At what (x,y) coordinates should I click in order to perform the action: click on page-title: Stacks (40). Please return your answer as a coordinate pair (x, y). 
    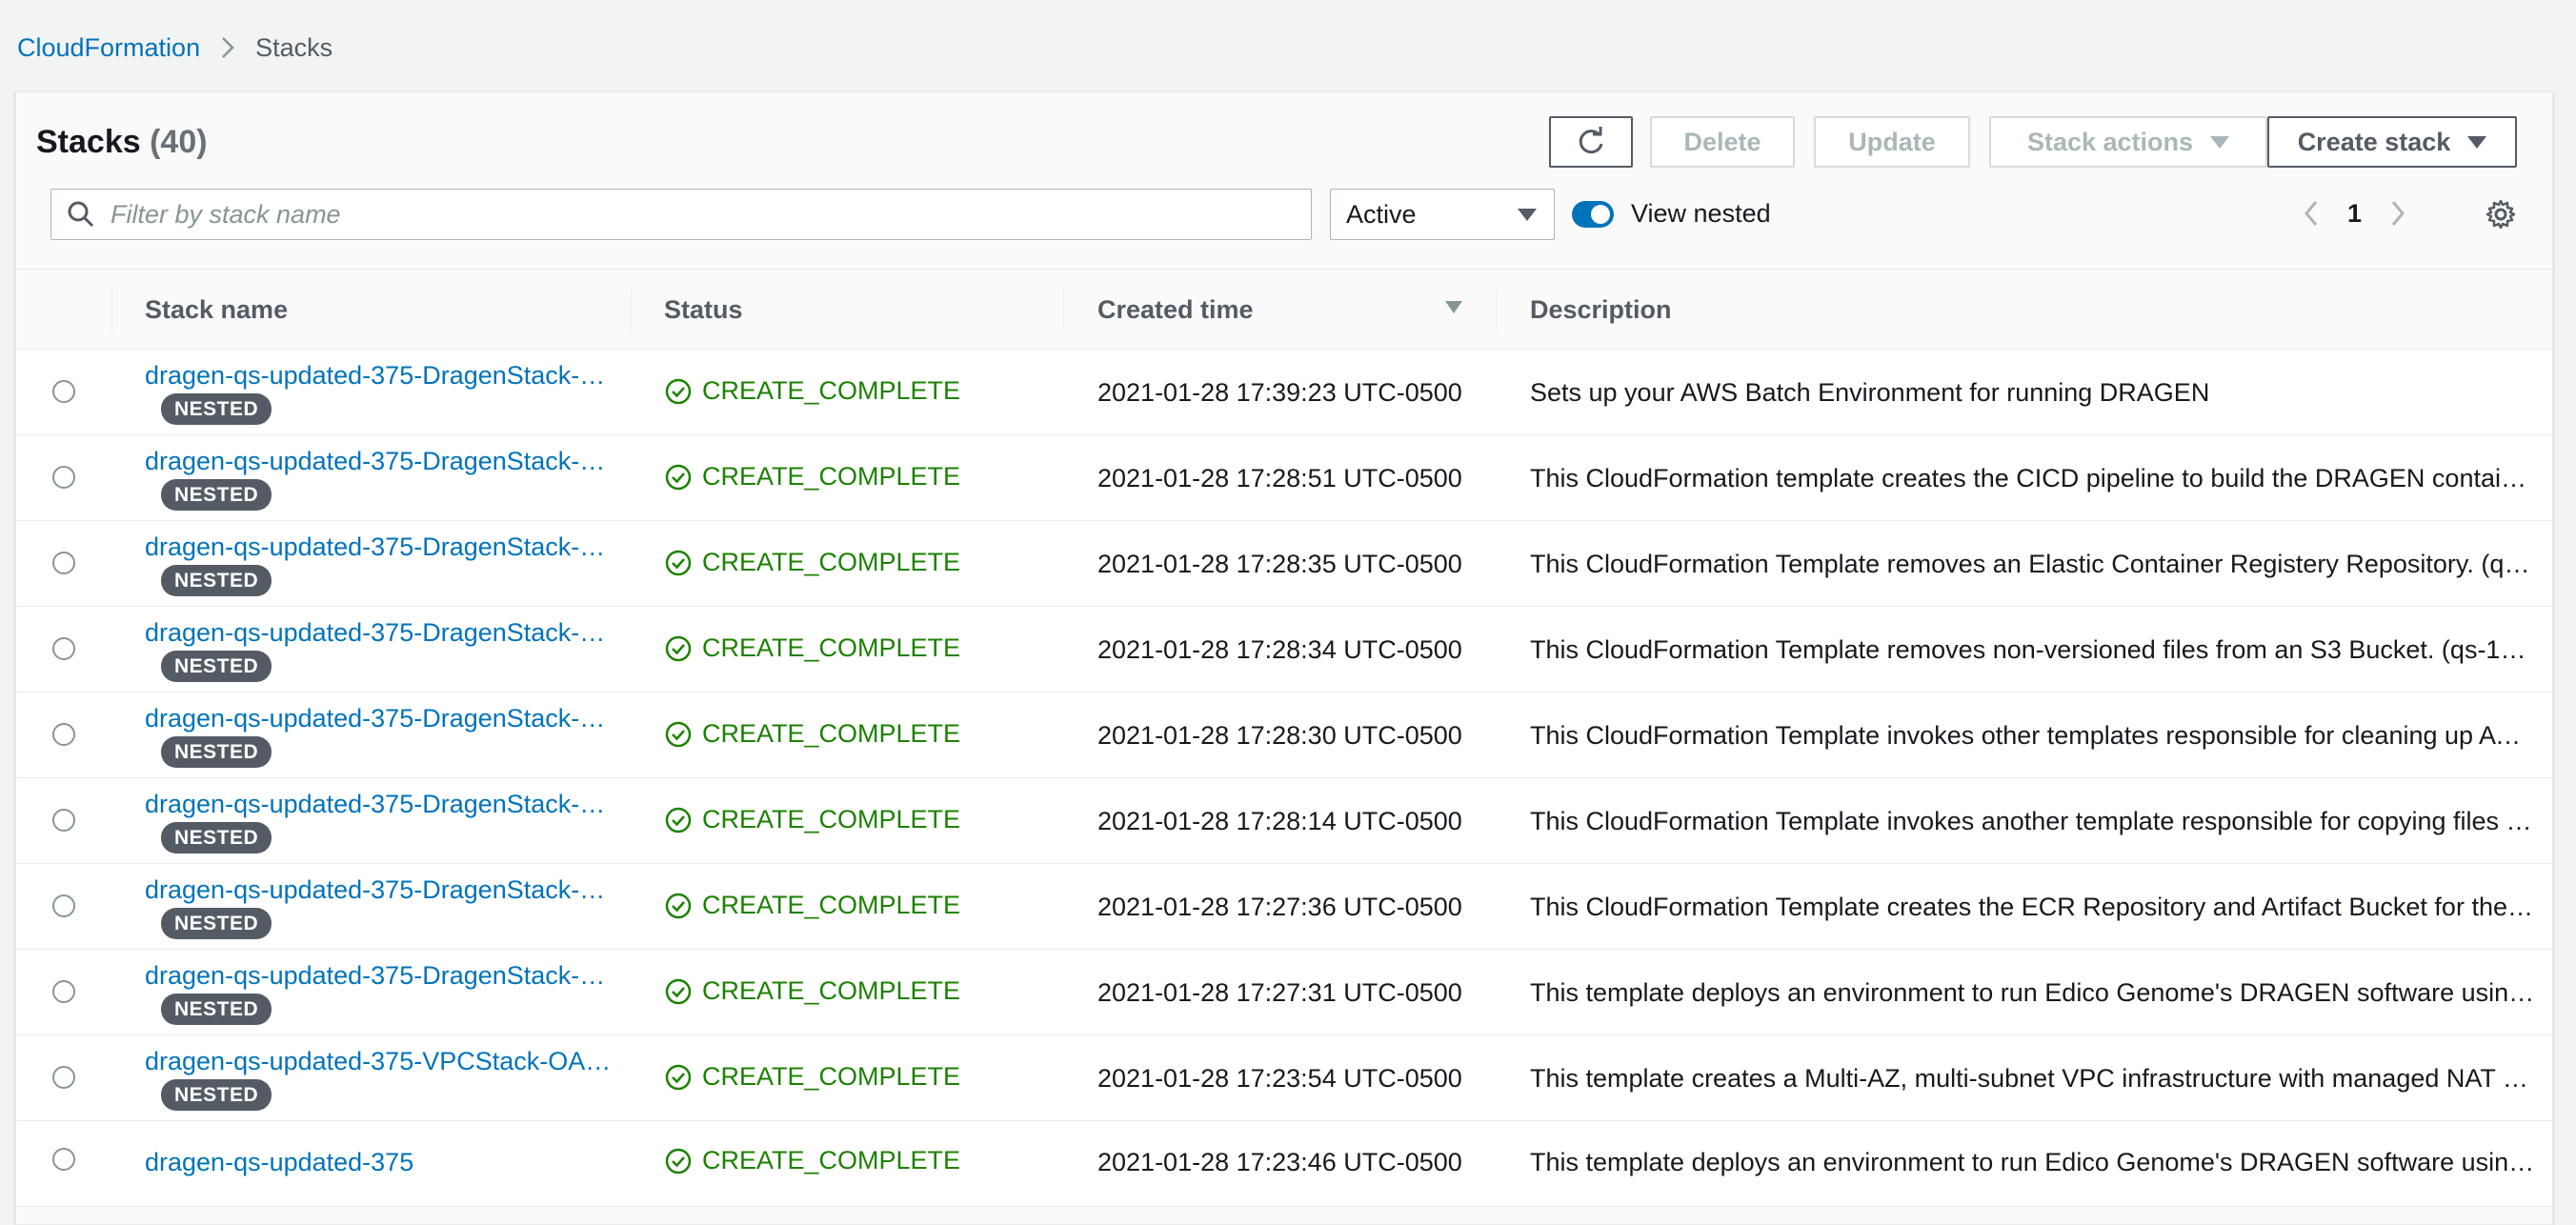
    Looking at the image, I should click on (122, 142).